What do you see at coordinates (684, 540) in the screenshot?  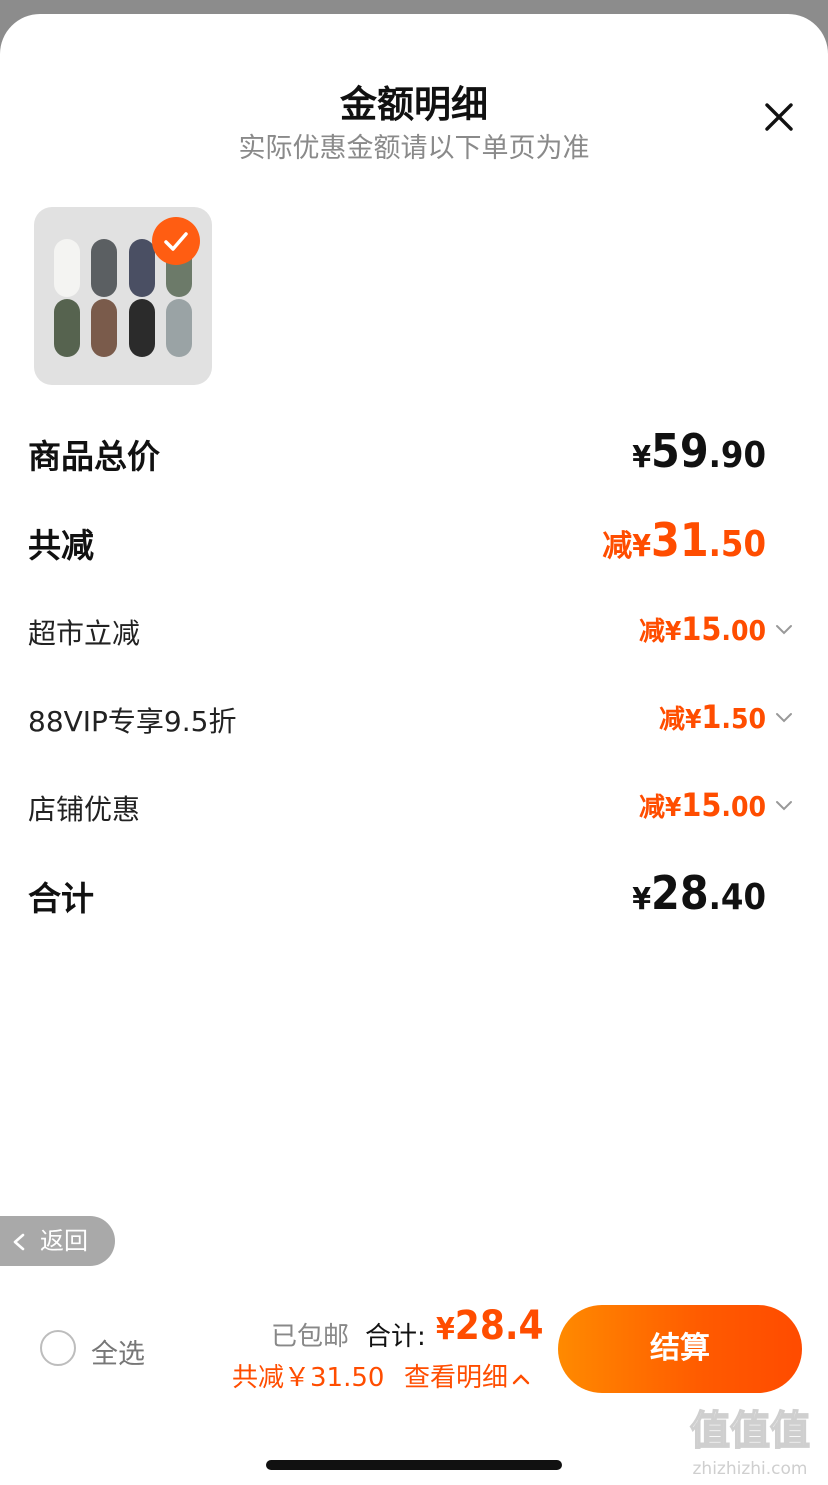 I see `total-discount-amount: 减¥31.50` at bounding box center [684, 540].